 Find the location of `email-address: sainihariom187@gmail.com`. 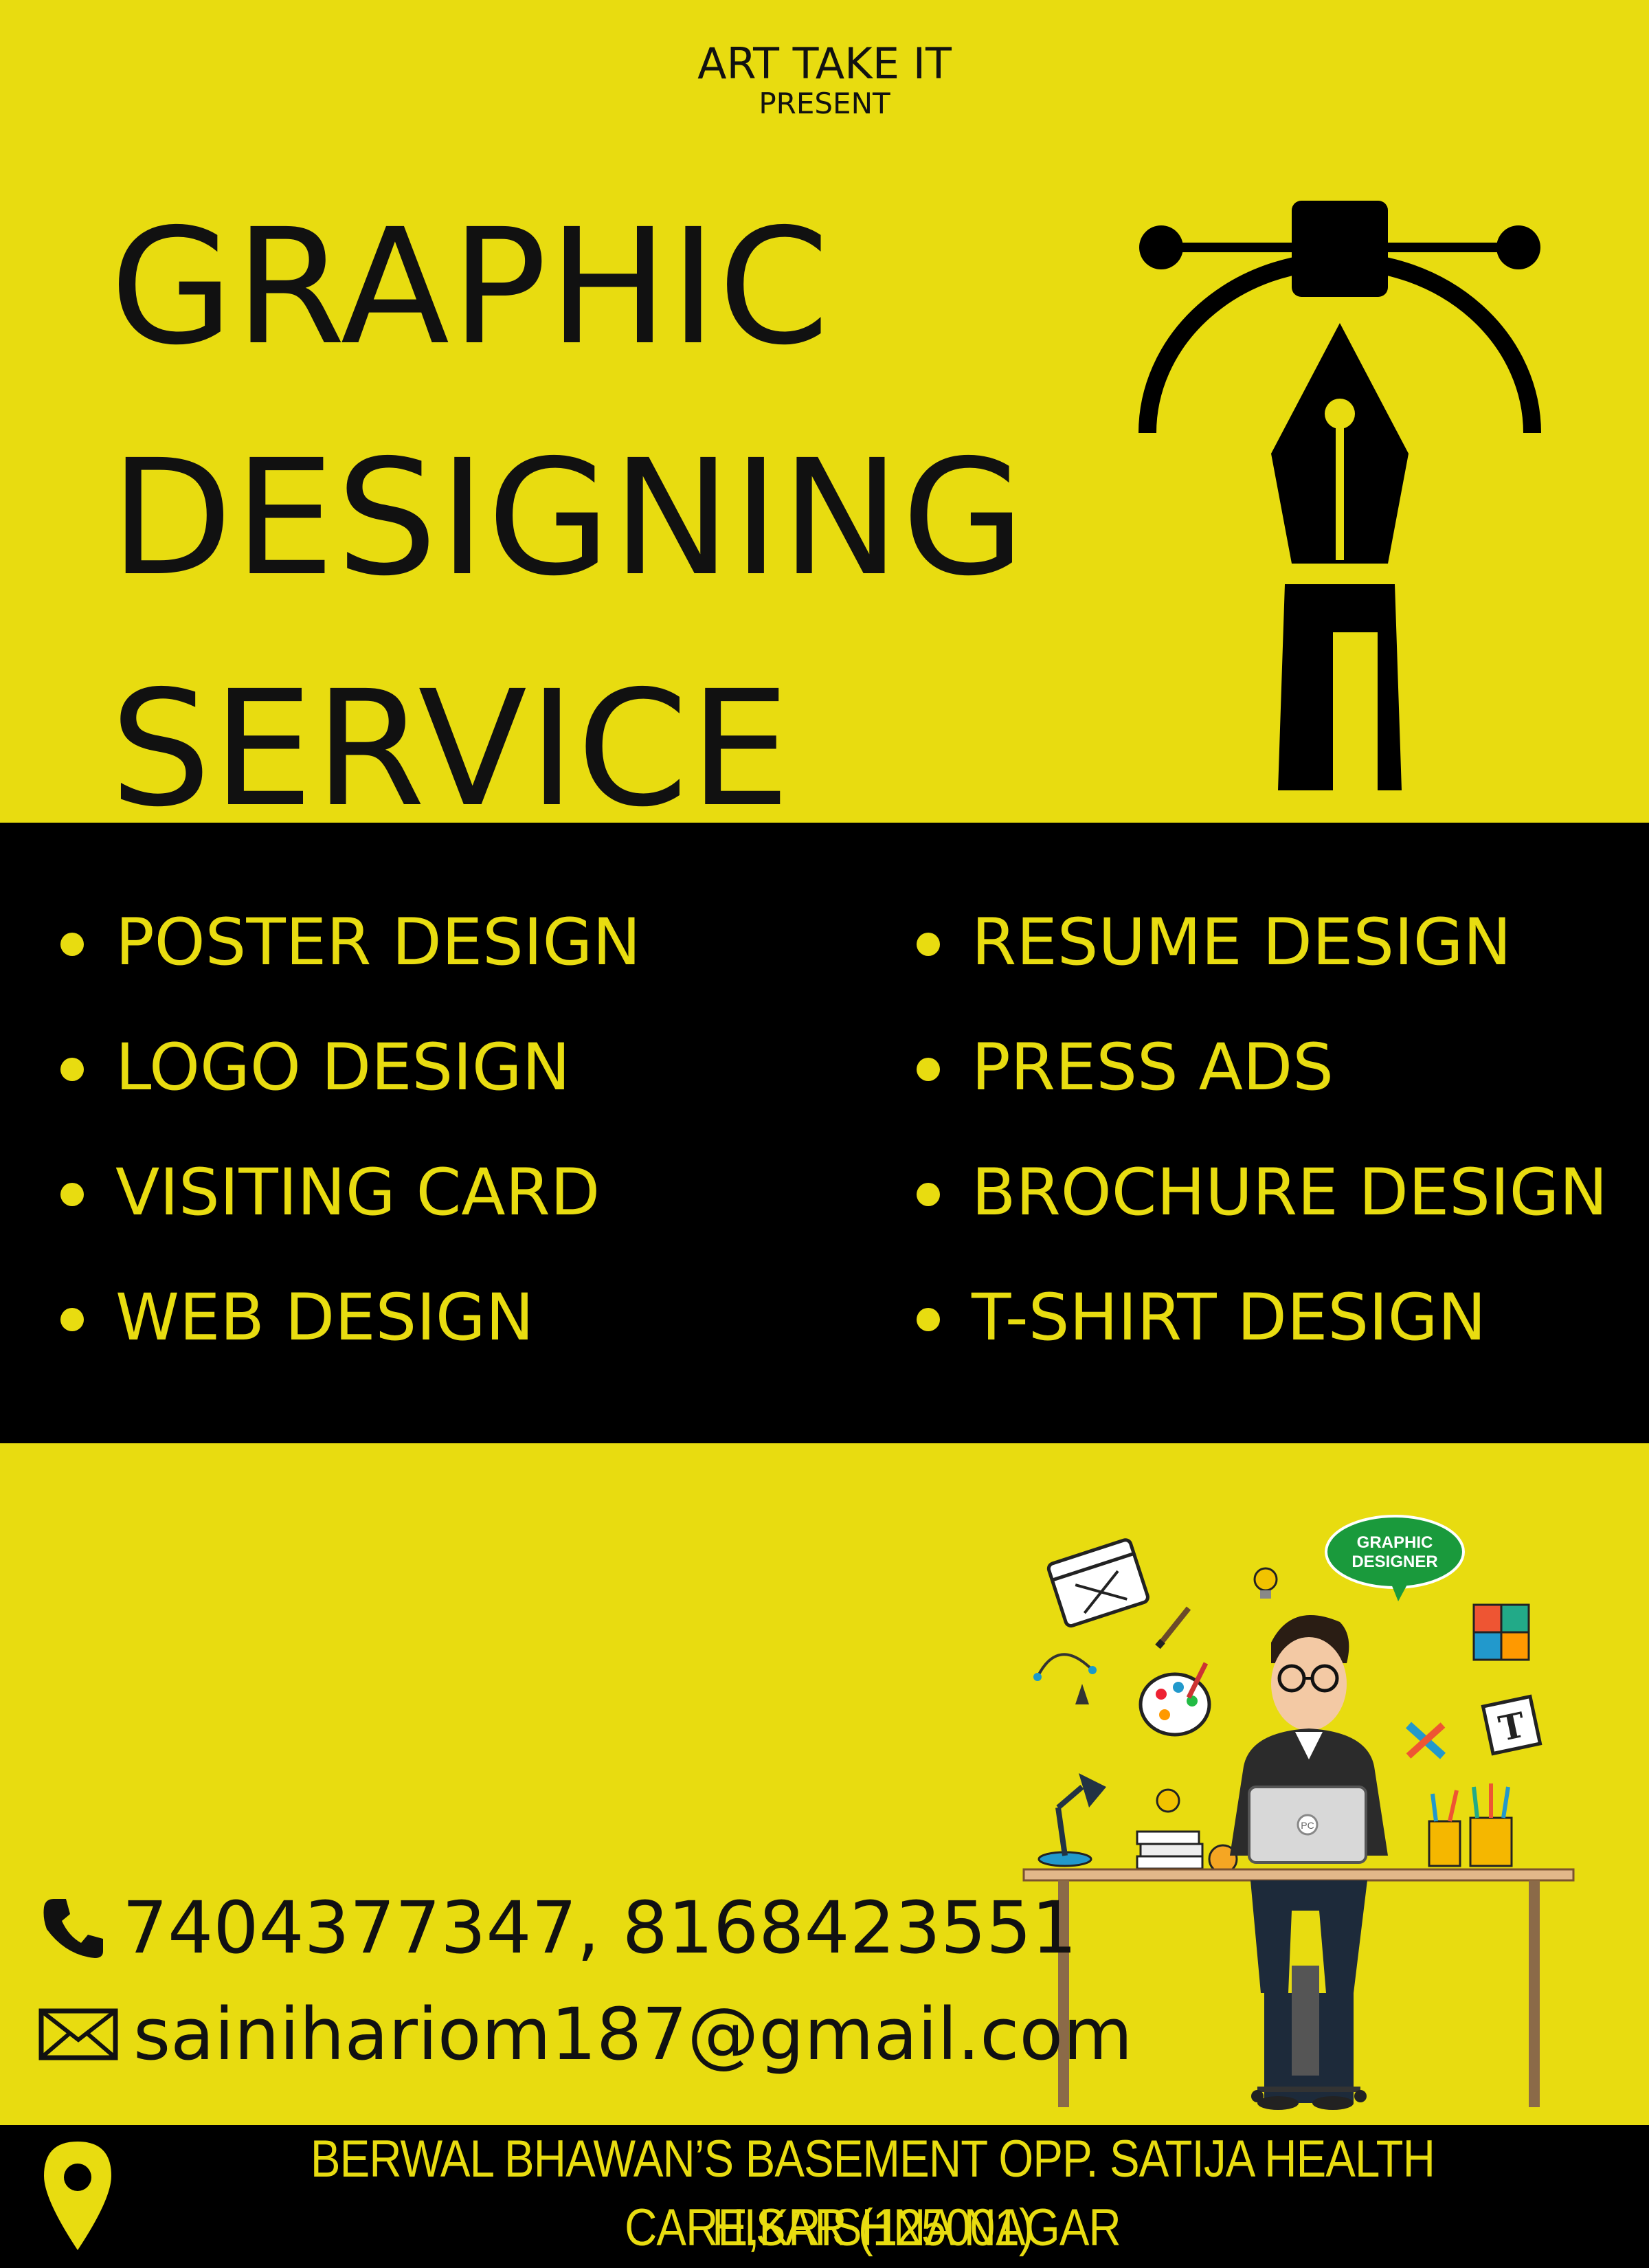

email-address: sainihariom187@gmail.com is located at coordinates (632, 2034).